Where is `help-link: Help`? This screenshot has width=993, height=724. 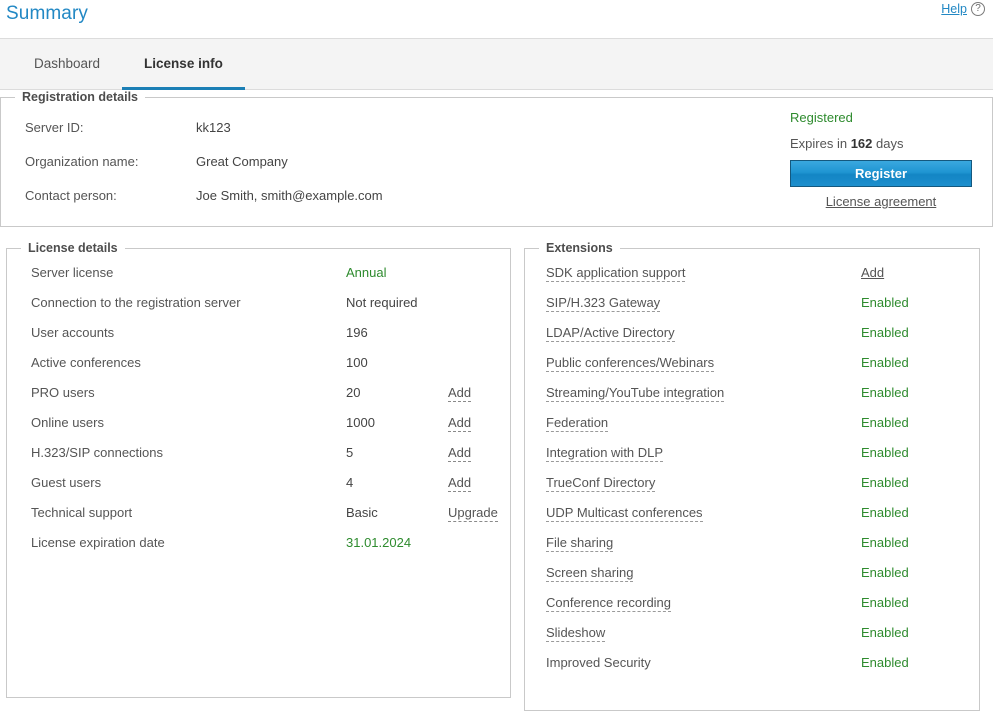
help-link: Help is located at coordinates (954, 9).